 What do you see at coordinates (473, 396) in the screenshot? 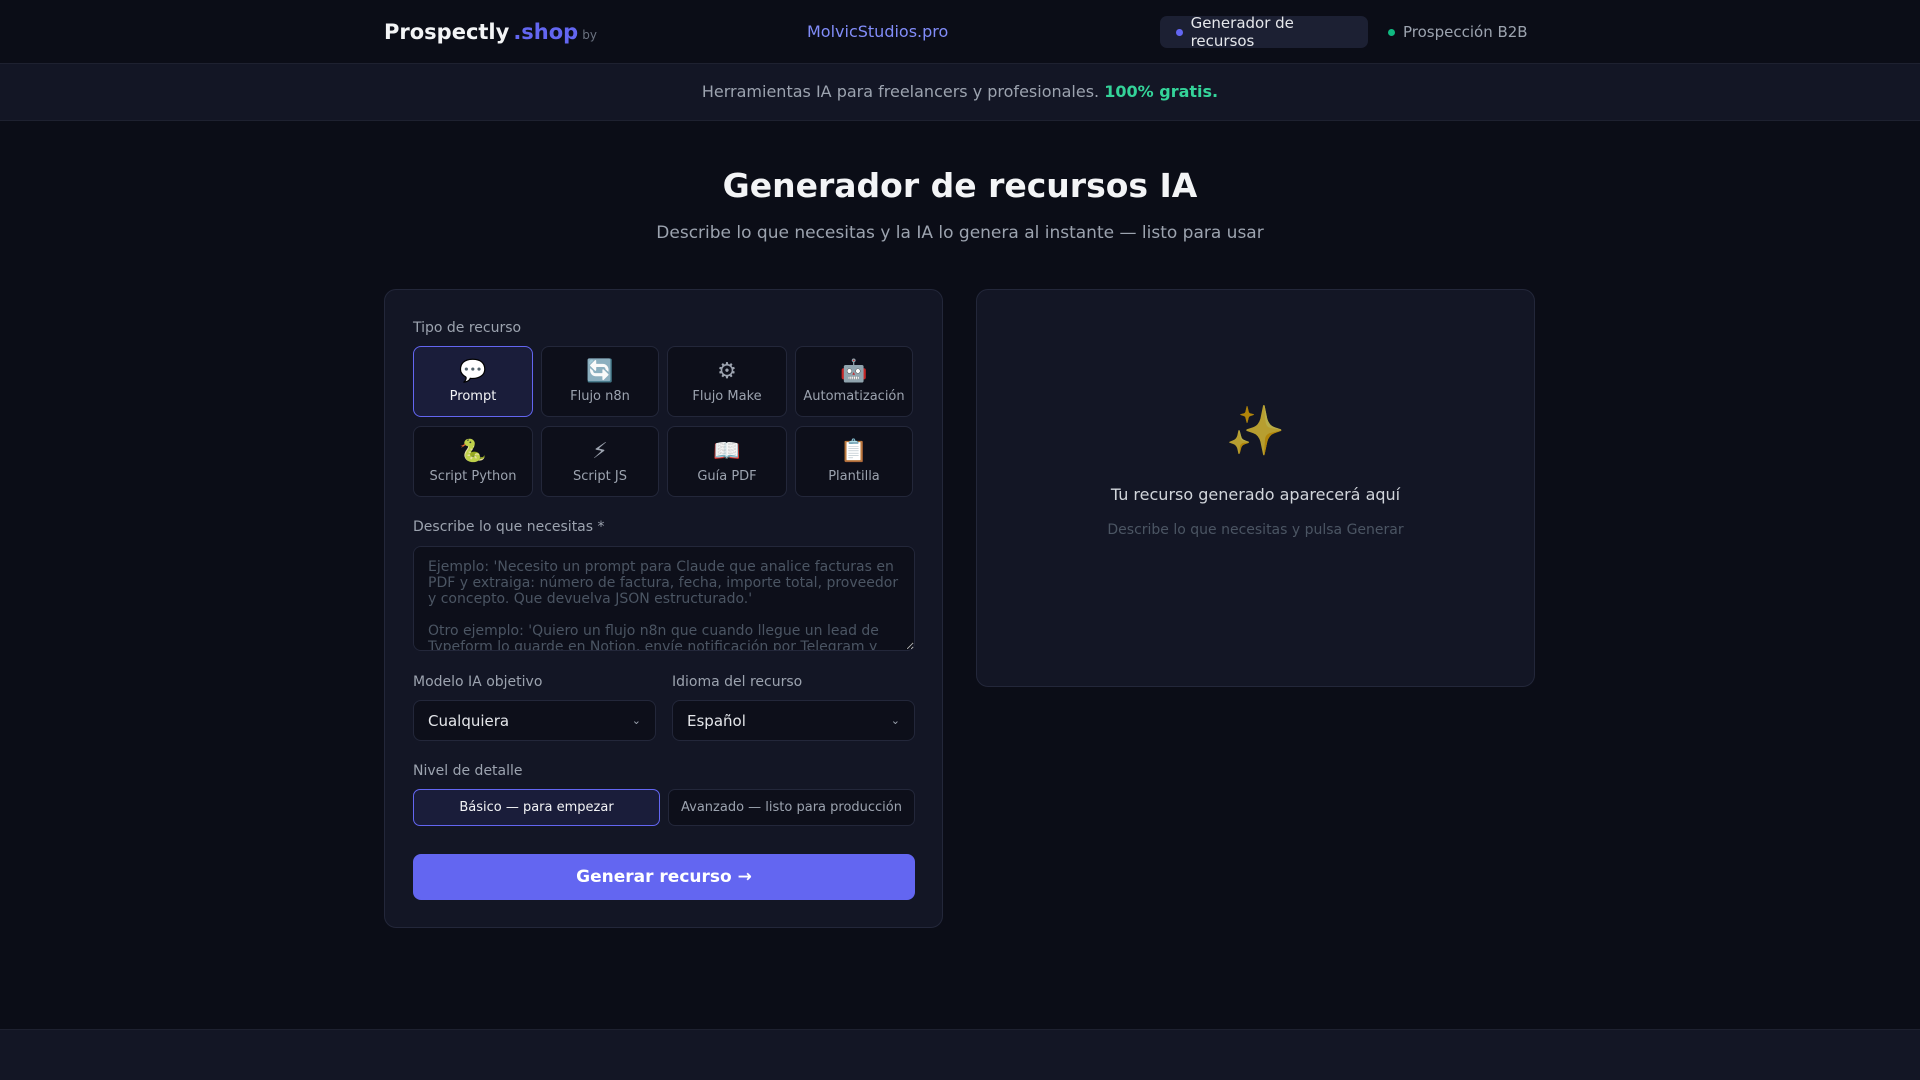
I see `type-label: Prompt` at bounding box center [473, 396].